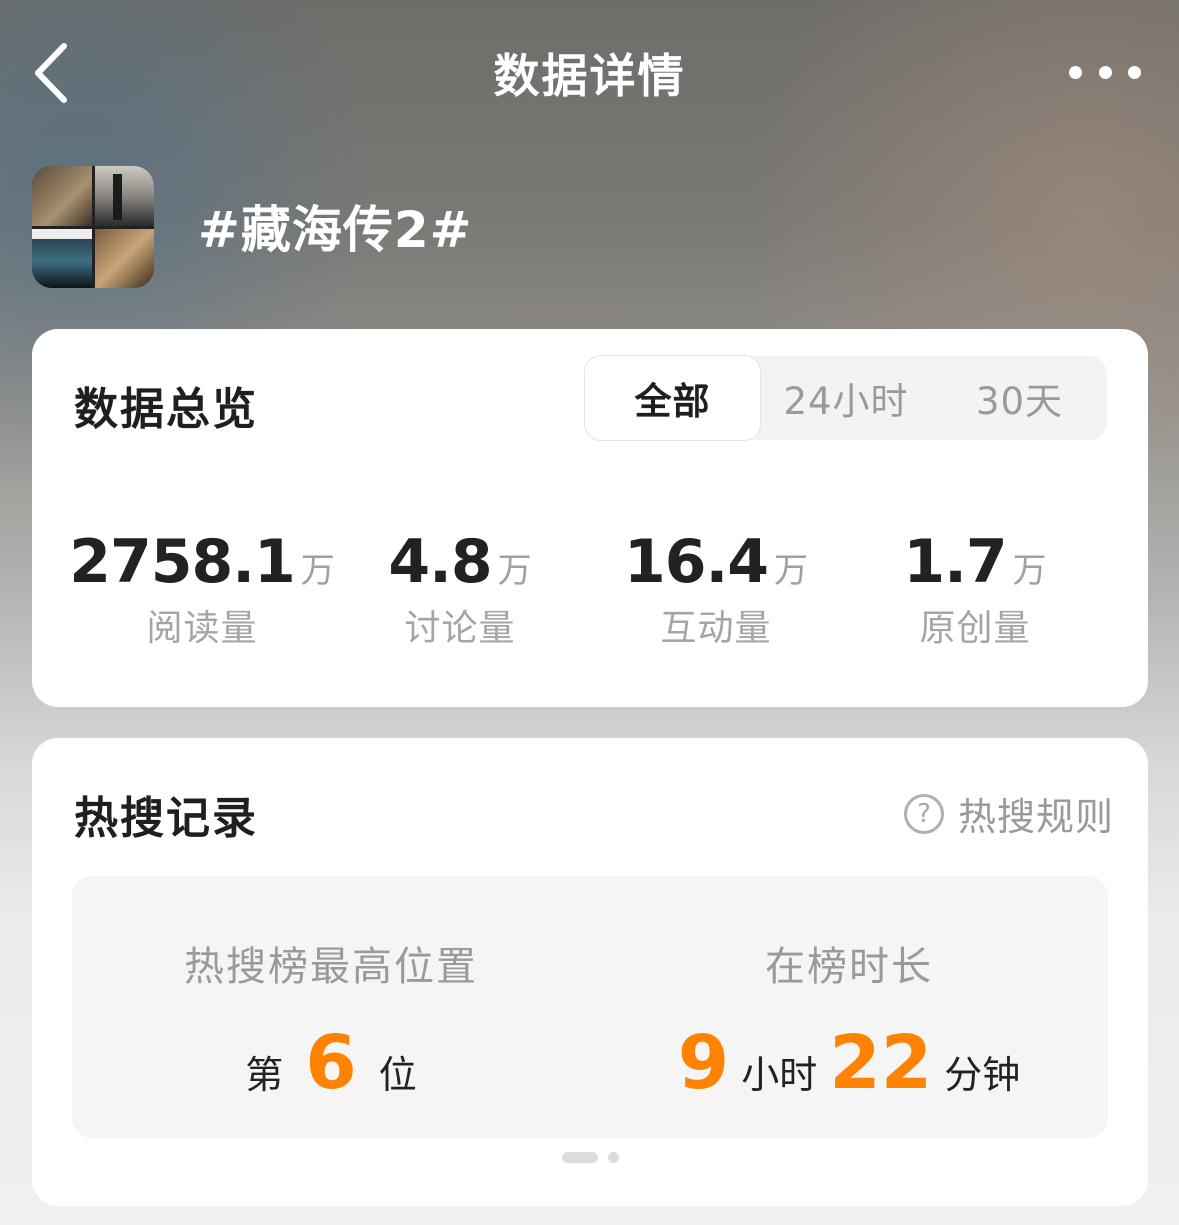 This screenshot has width=1179, height=1225. Describe the element at coordinates (335, 230) in the screenshot. I see `topic-title: #藏海传2#` at that location.